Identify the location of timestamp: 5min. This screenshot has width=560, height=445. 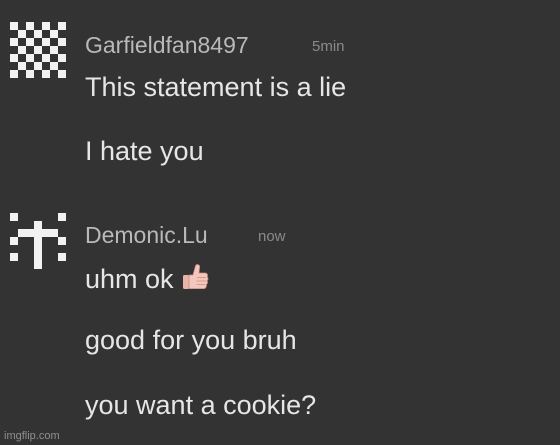
(328, 46).